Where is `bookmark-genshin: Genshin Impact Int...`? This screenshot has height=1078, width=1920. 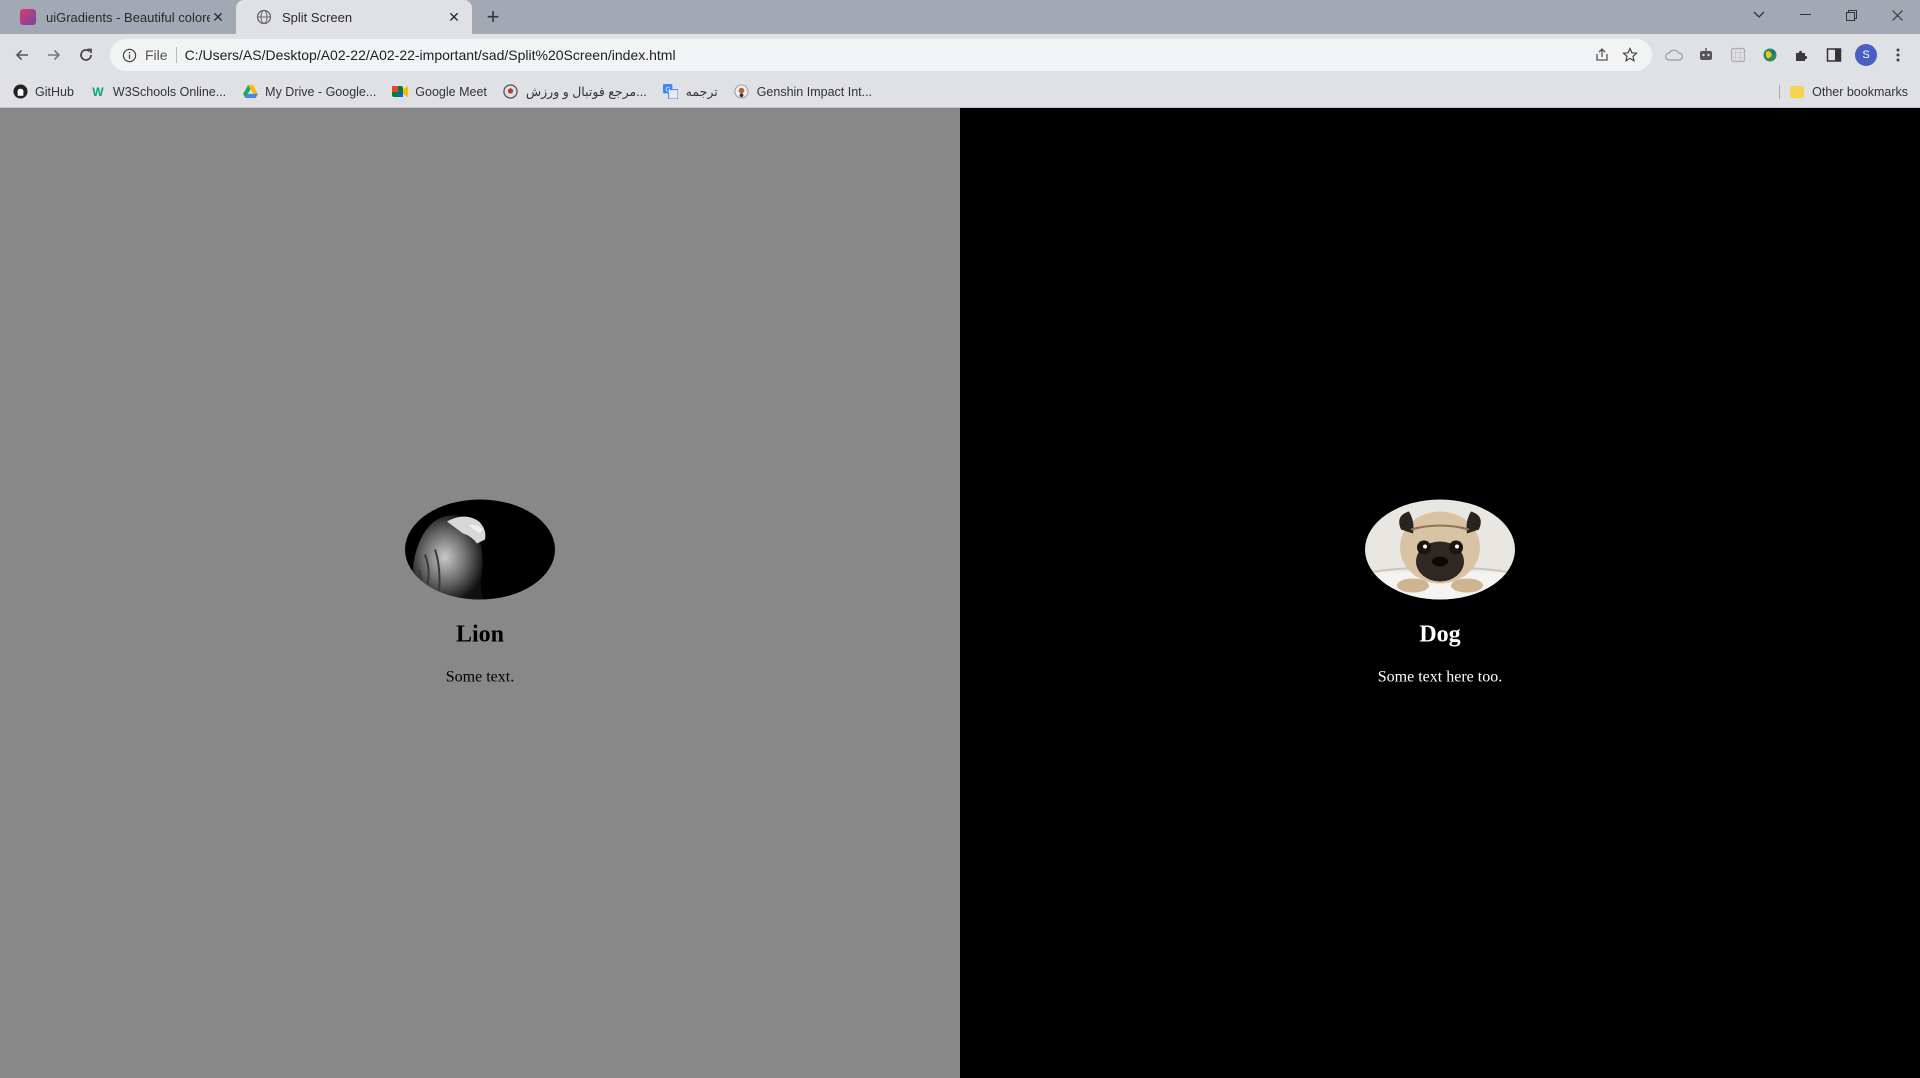 bookmark-genshin: Genshin Impact Int... is located at coordinates (803, 92).